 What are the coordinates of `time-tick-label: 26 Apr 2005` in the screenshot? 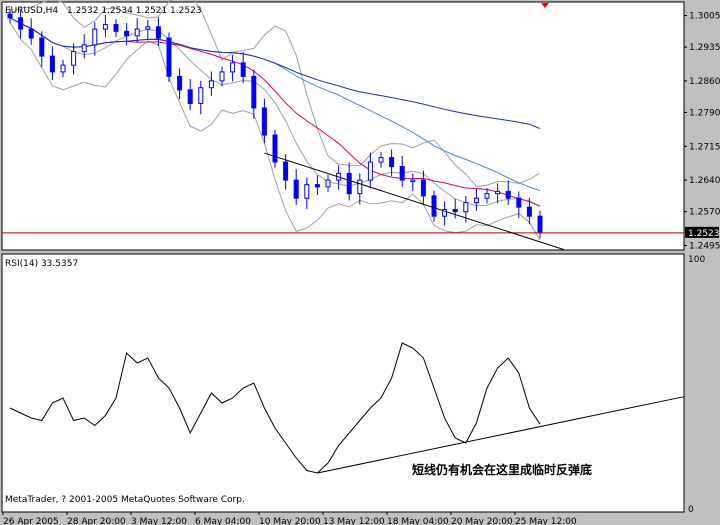 It's located at (31, 521).